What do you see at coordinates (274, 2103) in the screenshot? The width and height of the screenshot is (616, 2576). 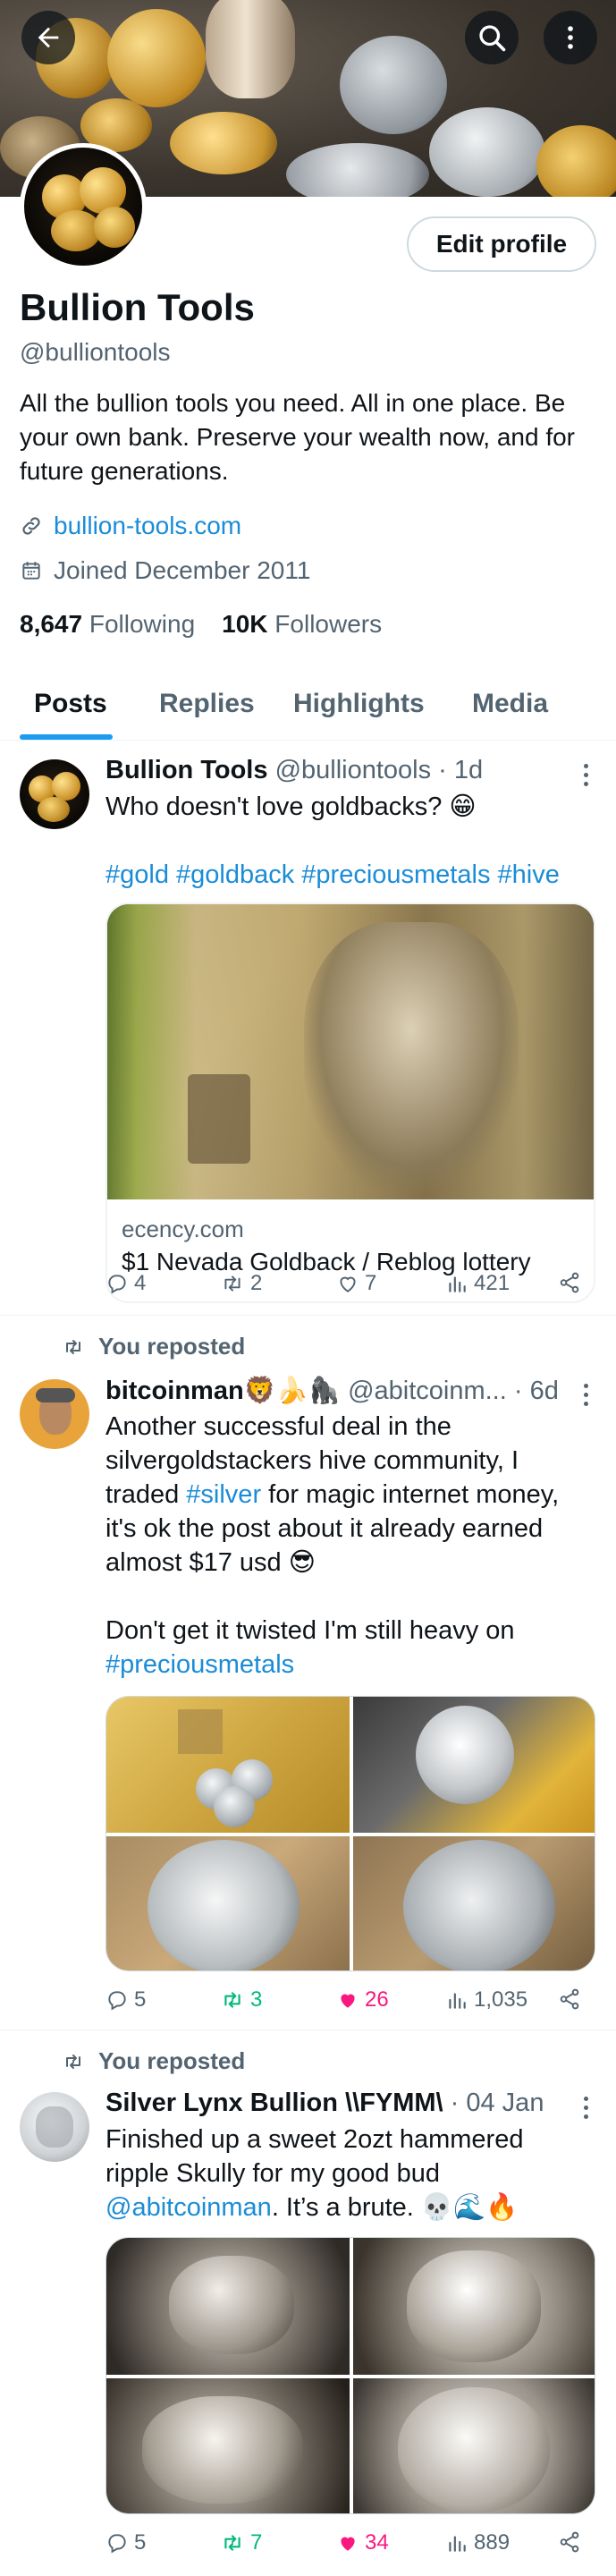 I see `post-author-name: Silver Lynx Bullion \\FYMM\` at bounding box center [274, 2103].